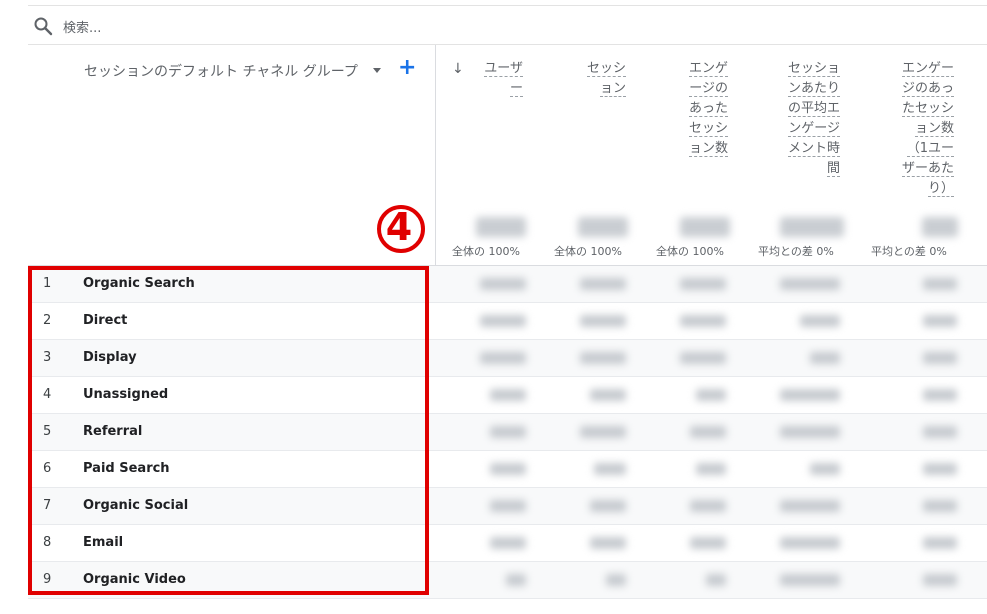  What do you see at coordinates (221, 71) in the screenshot?
I see `dimension-selector: セッションのデフォルト チャネル グループ` at bounding box center [221, 71].